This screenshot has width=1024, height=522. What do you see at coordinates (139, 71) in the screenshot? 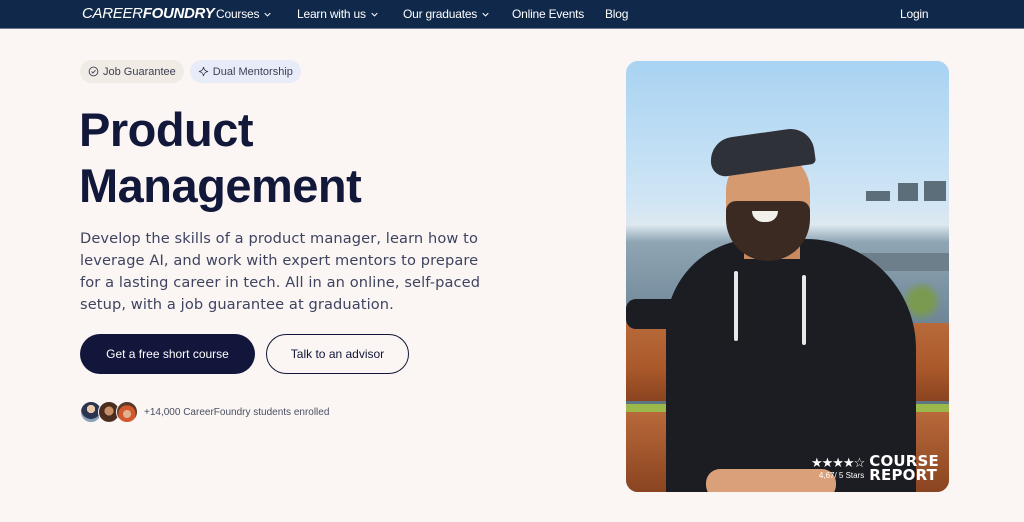
I see `badge-label: Job Guarantee` at bounding box center [139, 71].